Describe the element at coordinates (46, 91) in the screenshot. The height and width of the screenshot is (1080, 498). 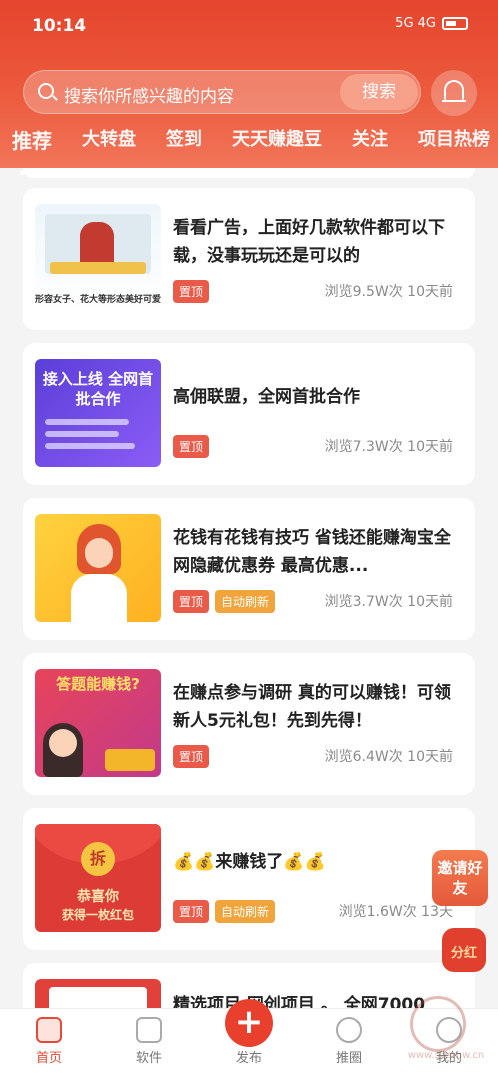
I see `search-icon` at that location.